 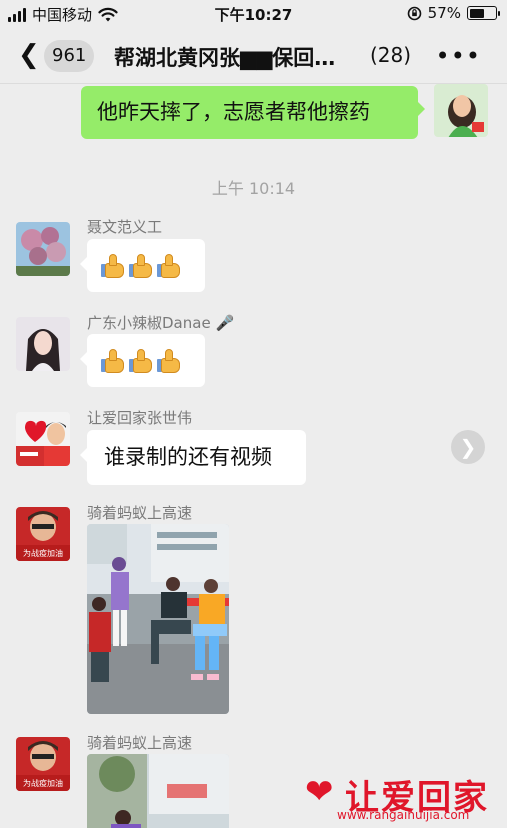 I want to click on incoming-message-bubble: 谁录制的还有视频, so click(x=193, y=457).